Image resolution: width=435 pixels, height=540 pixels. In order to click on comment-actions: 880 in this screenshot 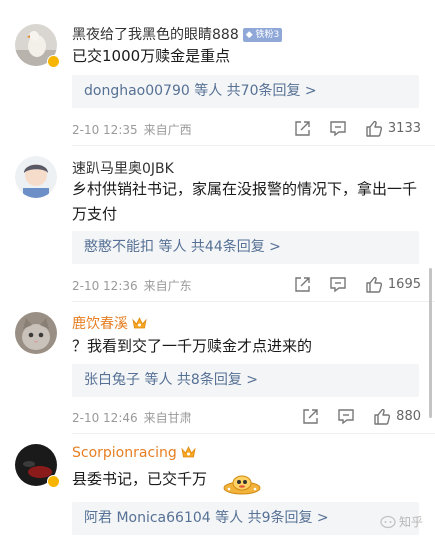, I will do `click(352, 416)`.